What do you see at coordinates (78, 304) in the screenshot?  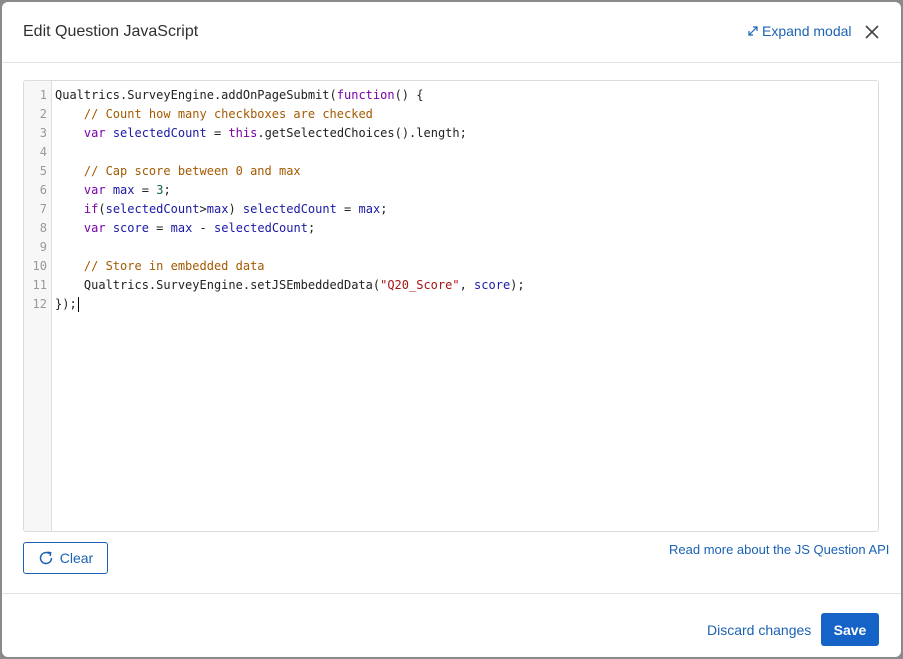 I see `text-cursor` at bounding box center [78, 304].